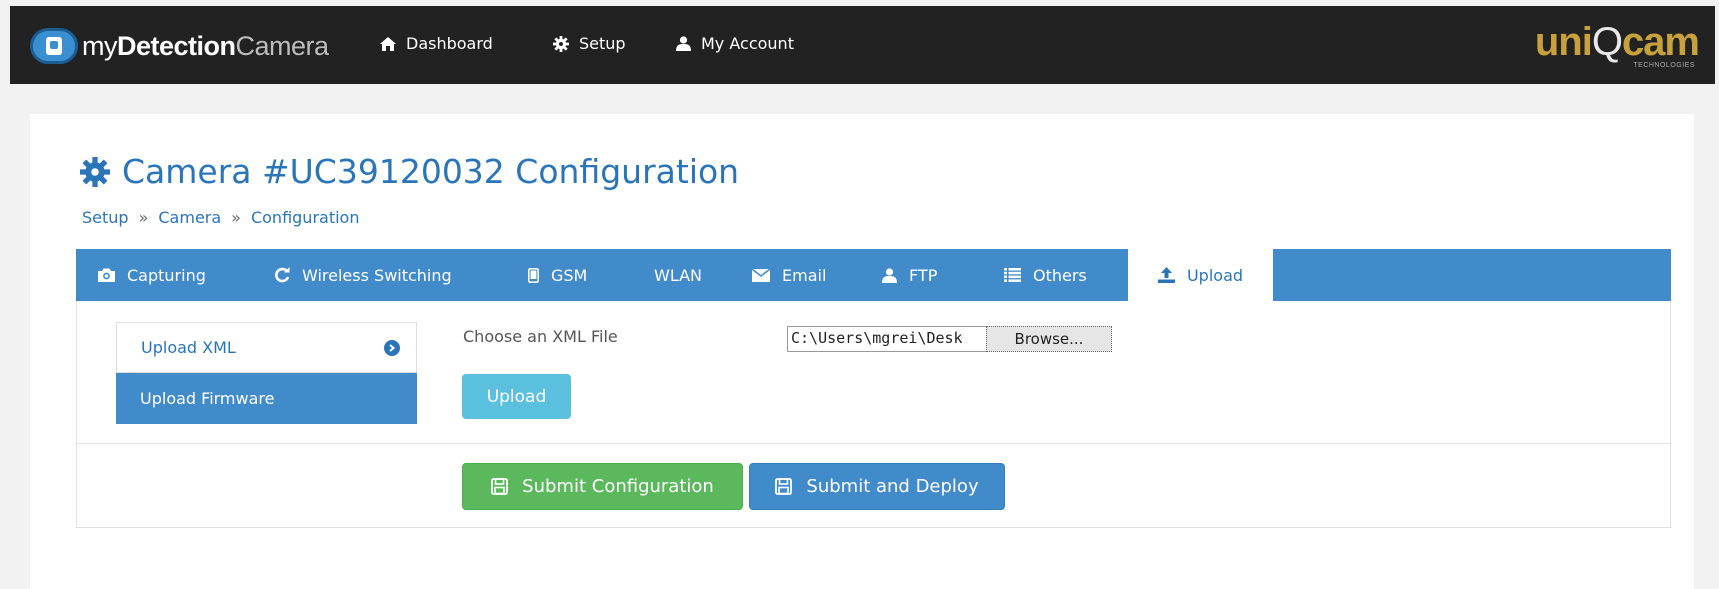 This screenshot has height=589, width=1719. Describe the element at coordinates (1563, 42) in the screenshot. I see `brand-left: uni` at that location.